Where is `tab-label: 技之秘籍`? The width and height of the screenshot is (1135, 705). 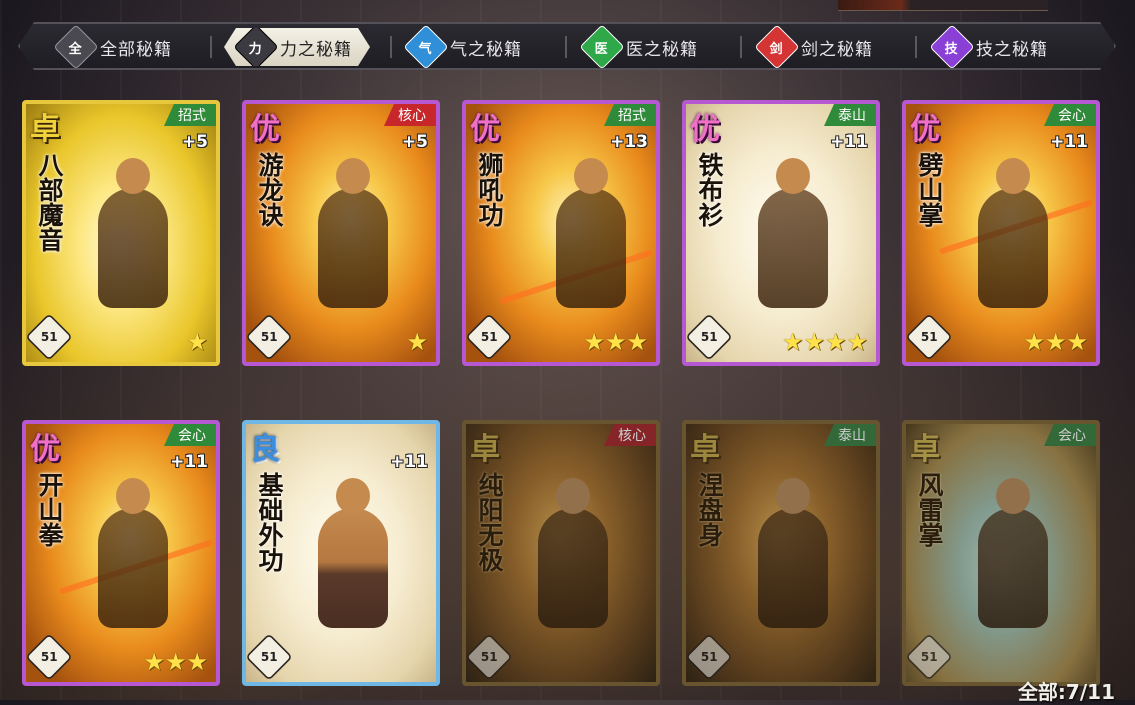 tab-label: 技之秘籍 is located at coordinates (1012, 49).